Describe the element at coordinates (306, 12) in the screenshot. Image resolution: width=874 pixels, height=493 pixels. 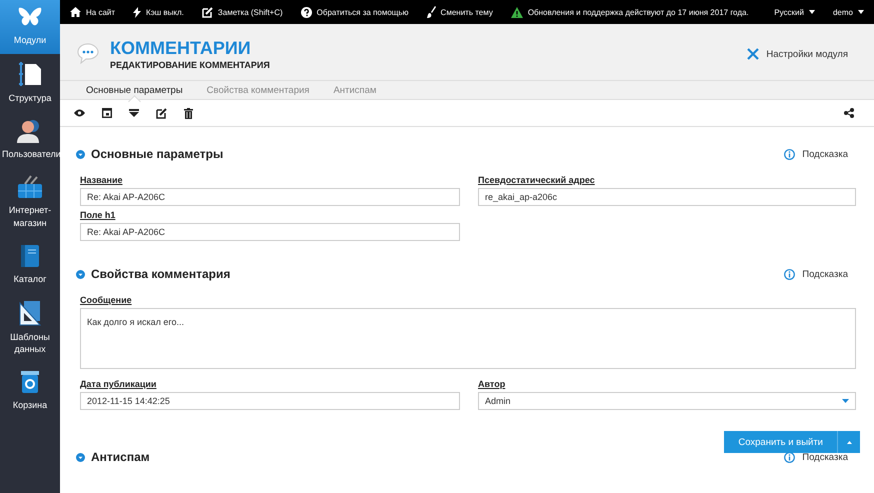
I see `help-icon` at that location.